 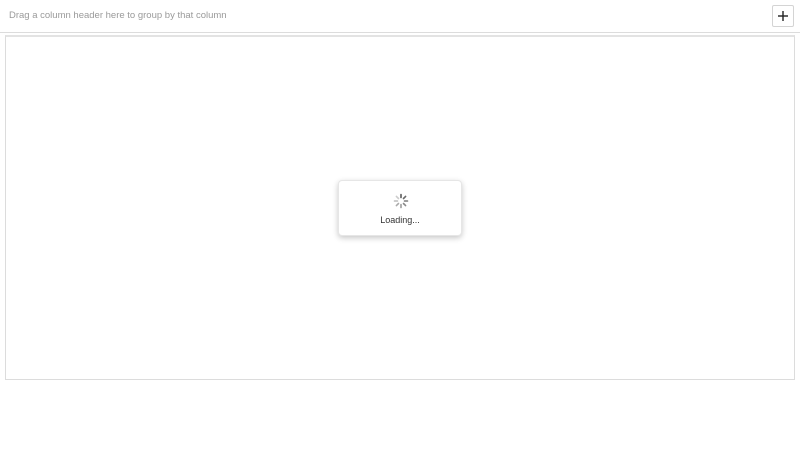 I want to click on plus-icon, so click(x=783, y=16).